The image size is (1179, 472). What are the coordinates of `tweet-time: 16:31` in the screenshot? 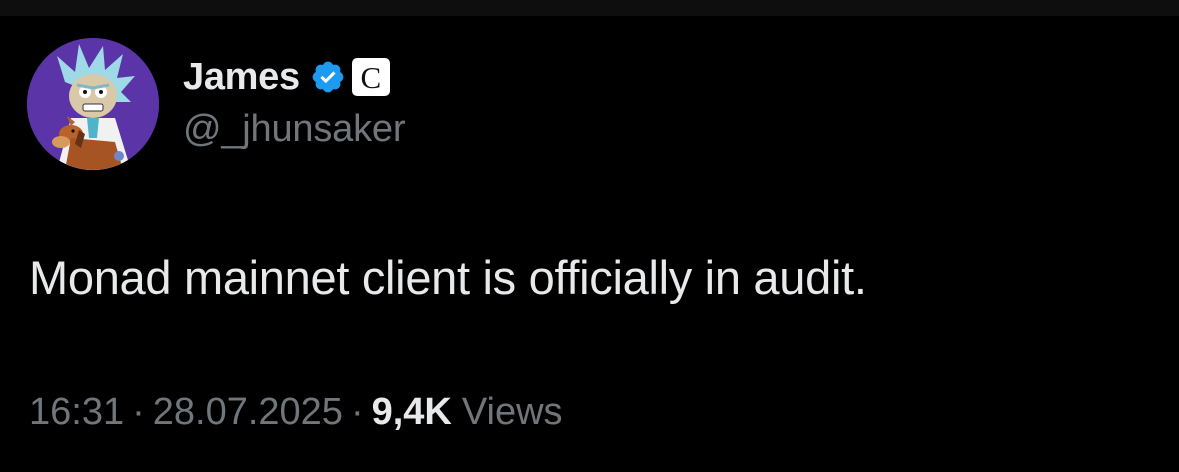 It's located at (76, 412).